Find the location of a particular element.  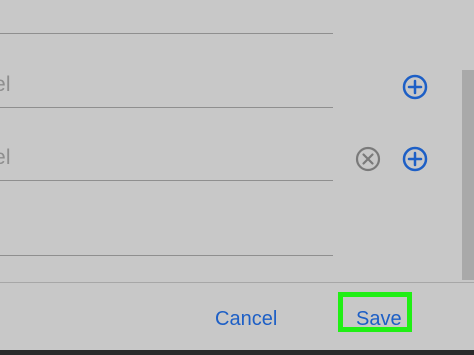

add-row-2-icon is located at coordinates (415, 159).